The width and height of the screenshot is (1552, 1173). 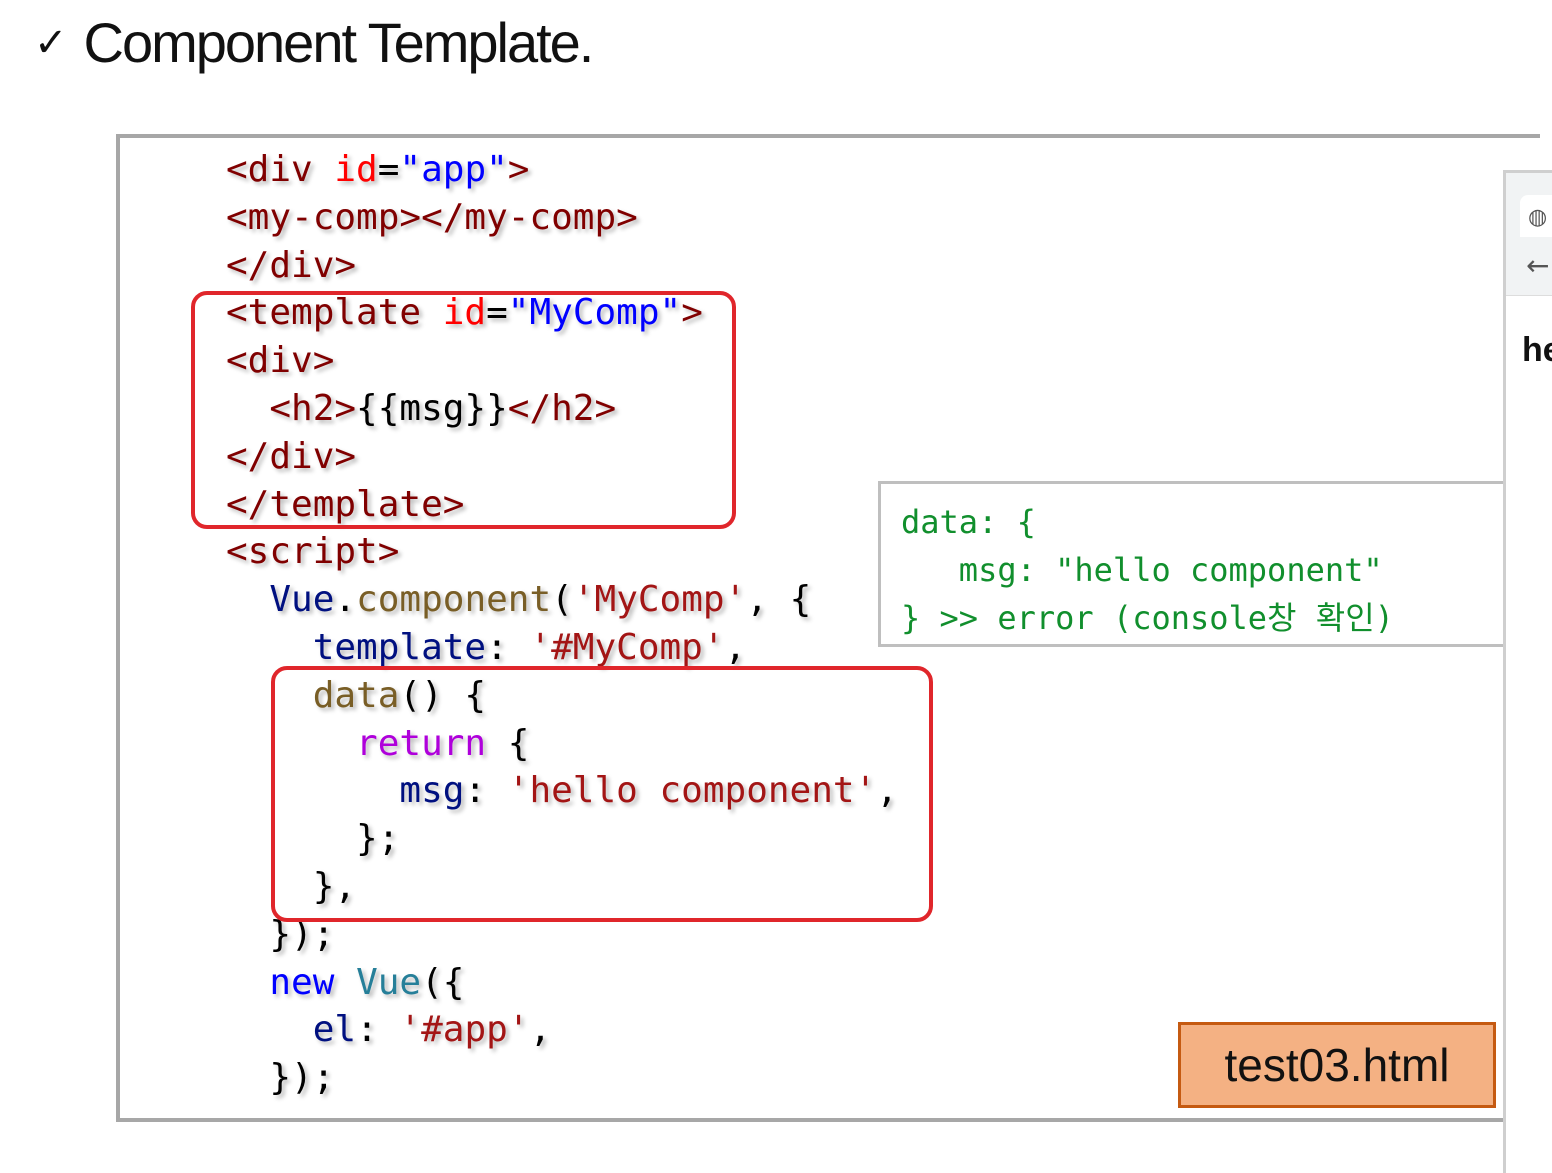 I want to click on code-token: , {, so click(x=779, y=600).